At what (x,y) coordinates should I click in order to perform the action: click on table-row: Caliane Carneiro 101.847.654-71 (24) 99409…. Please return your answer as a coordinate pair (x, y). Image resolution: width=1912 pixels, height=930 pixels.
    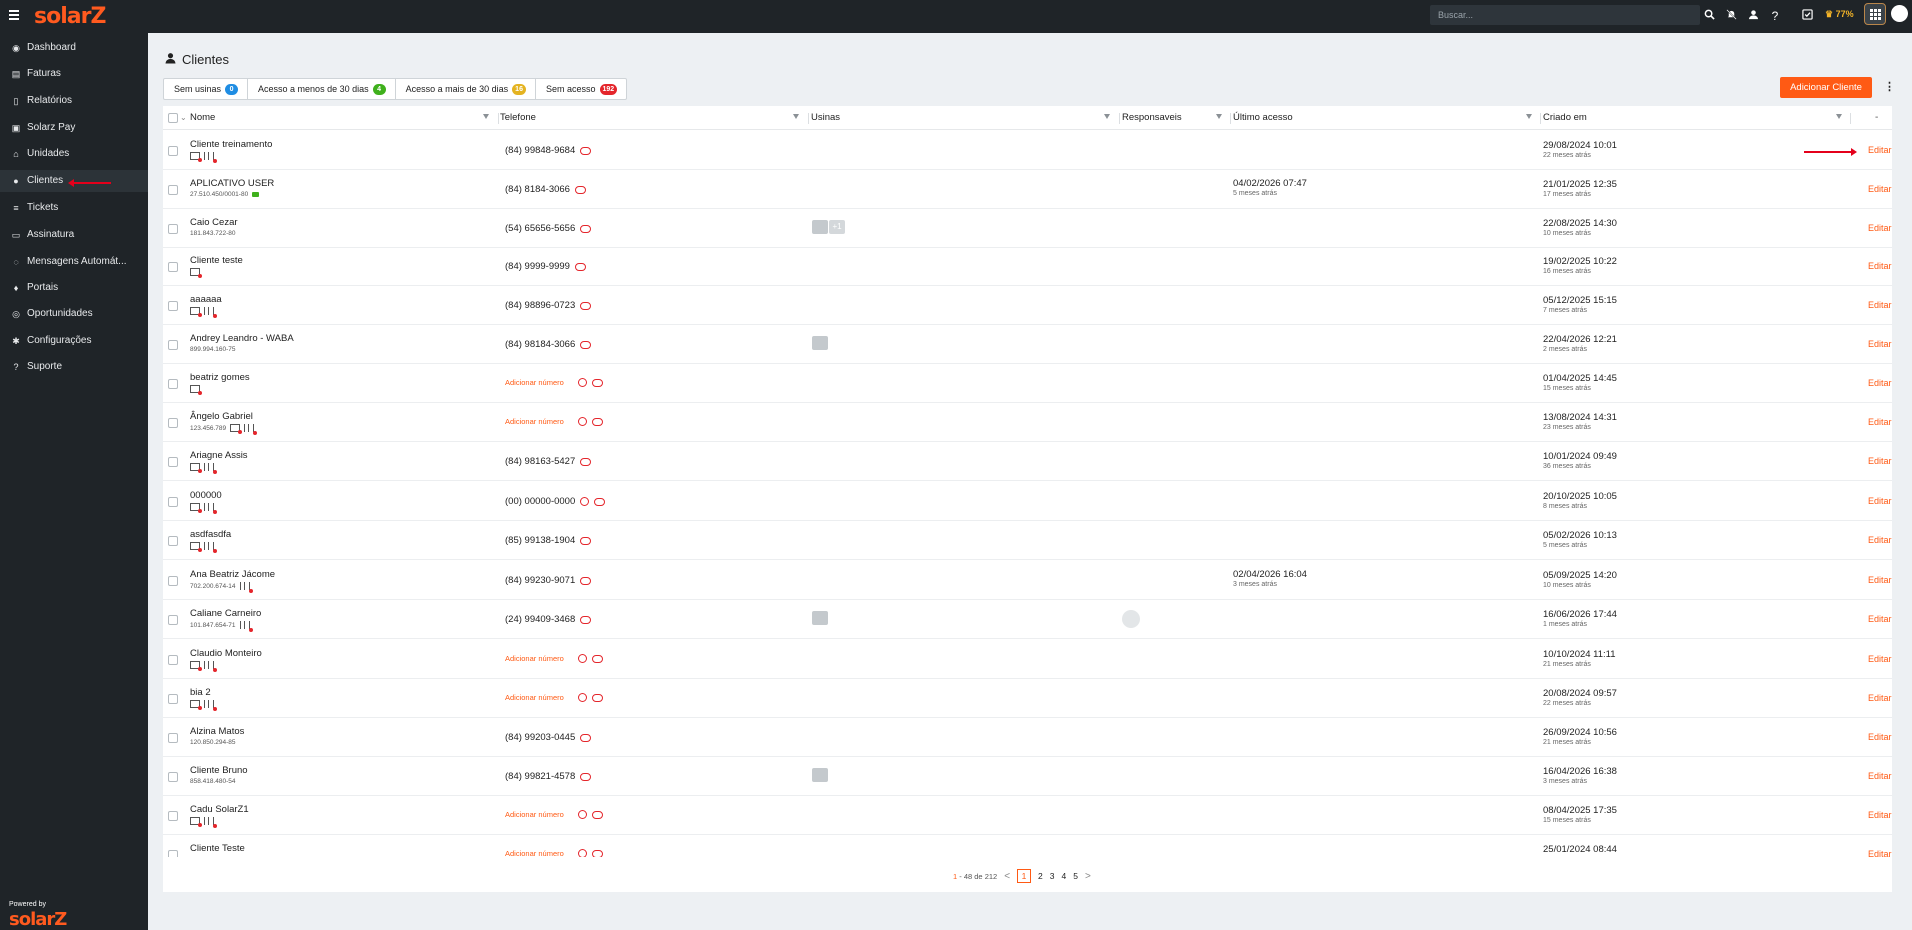
    Looking at the image, I should click on (1027, 619).